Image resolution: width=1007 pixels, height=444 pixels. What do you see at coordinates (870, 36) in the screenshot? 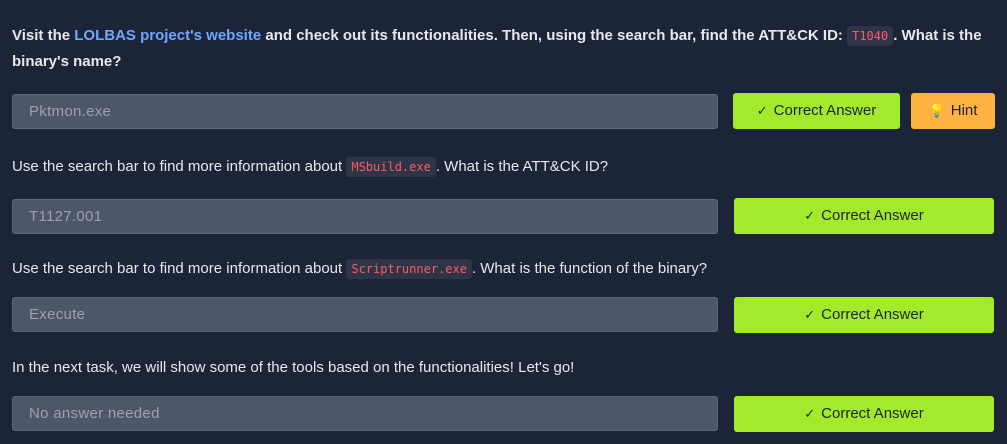
I see `attck-id-code: T1040` at bounding box center [870, 36].